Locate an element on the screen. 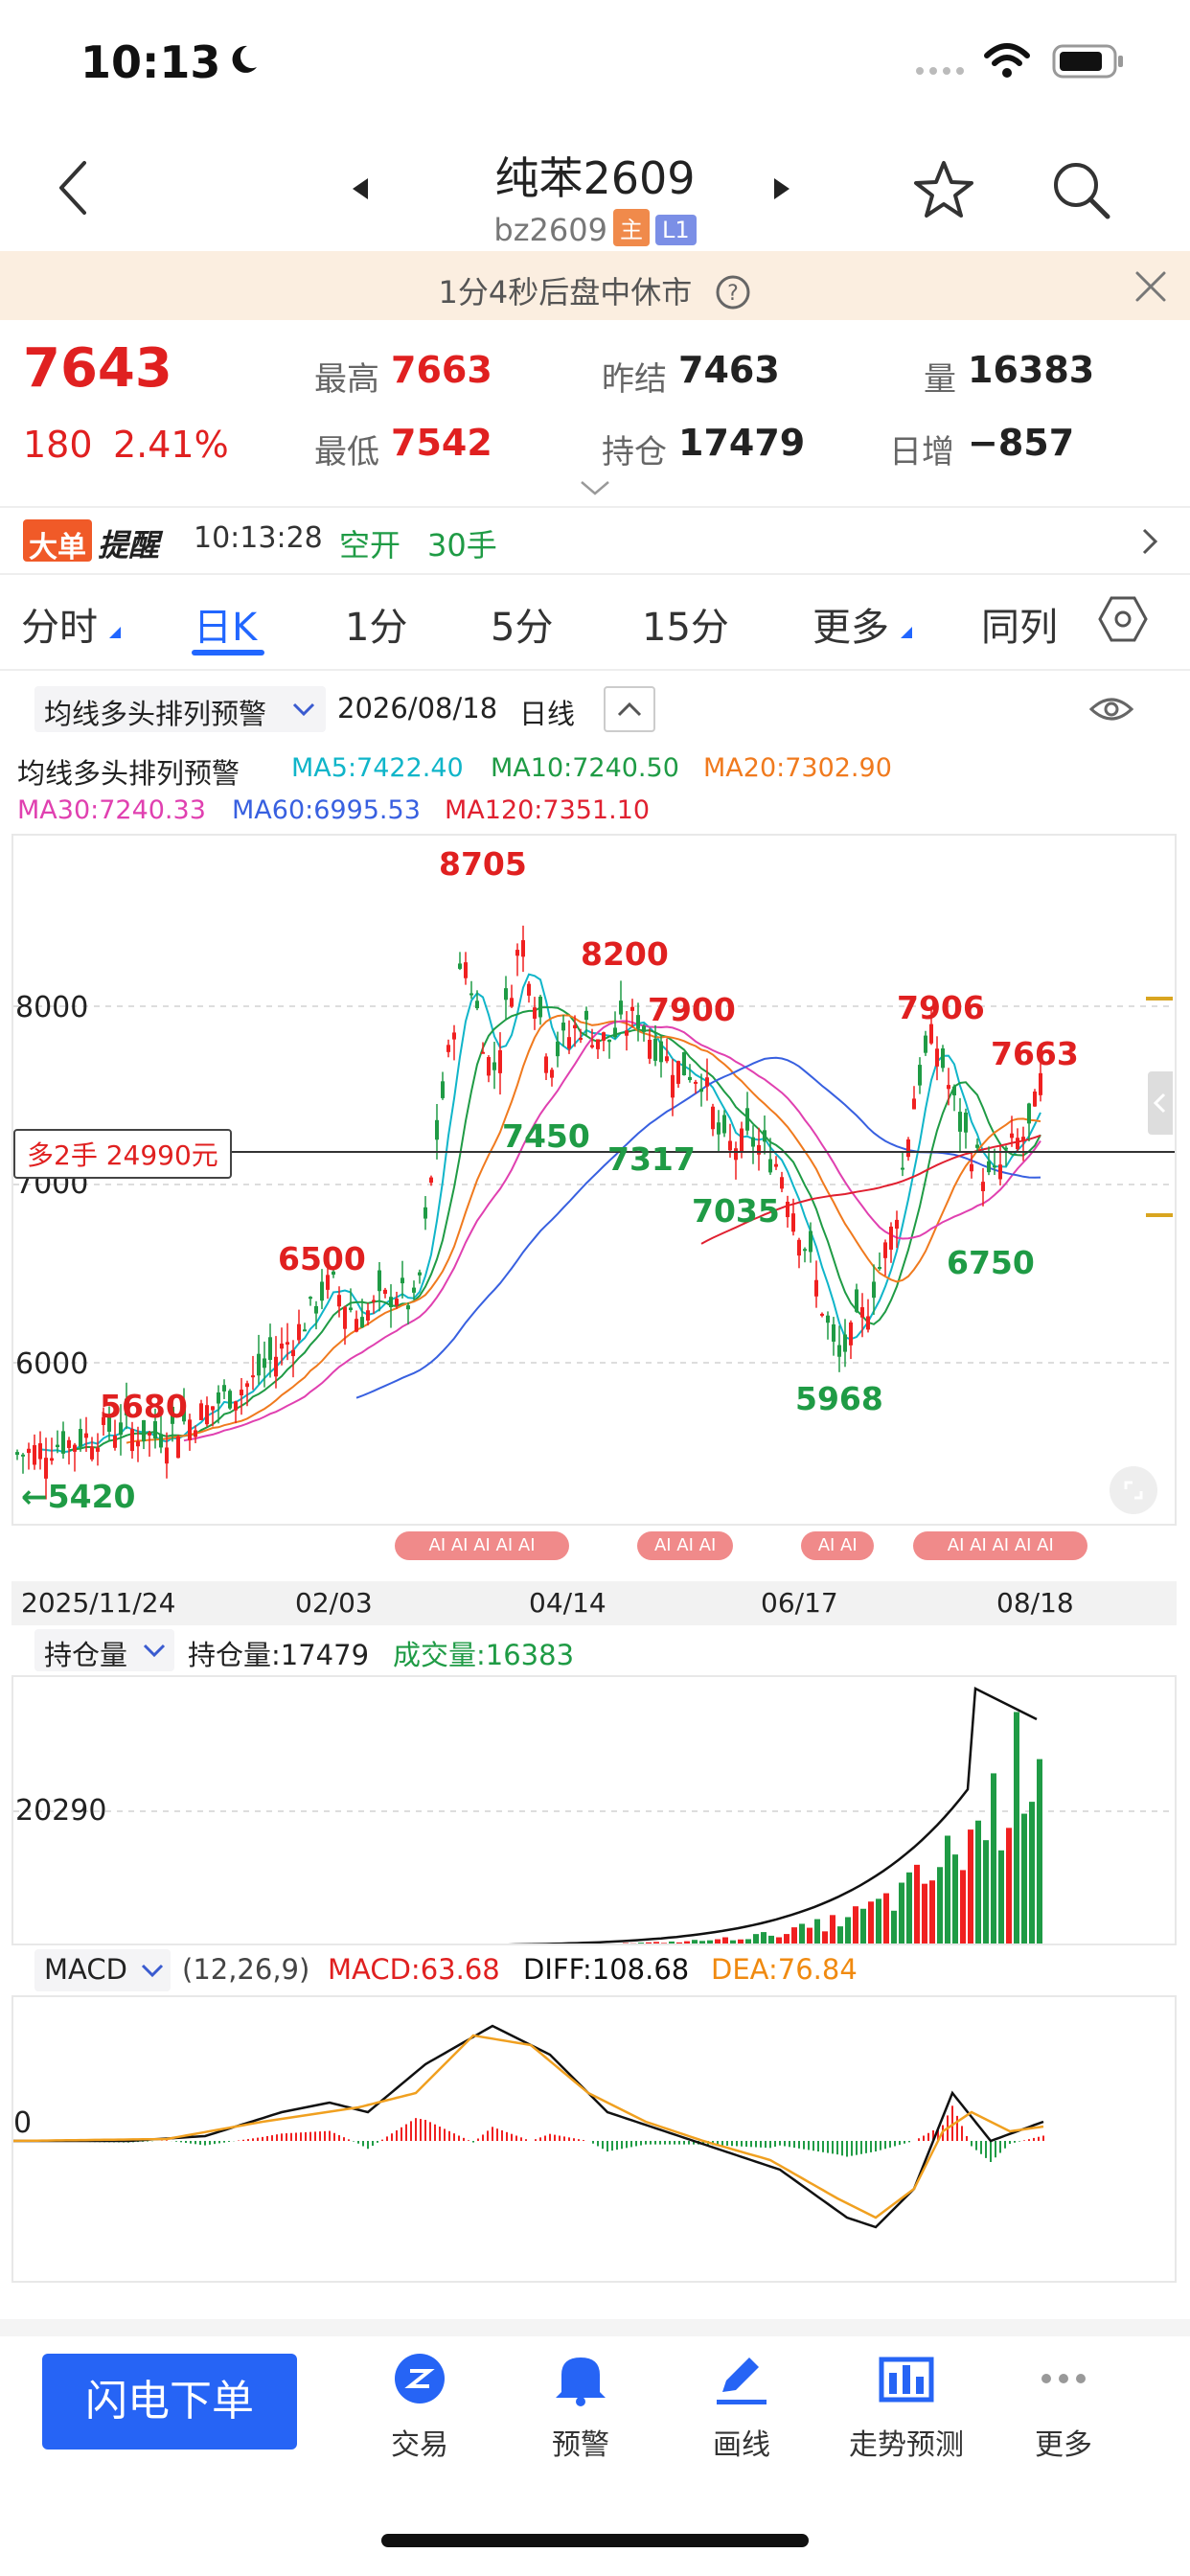 The image size is (1190, 2576). bottom-alert: 预警 is located at coordinates (581, 2407).